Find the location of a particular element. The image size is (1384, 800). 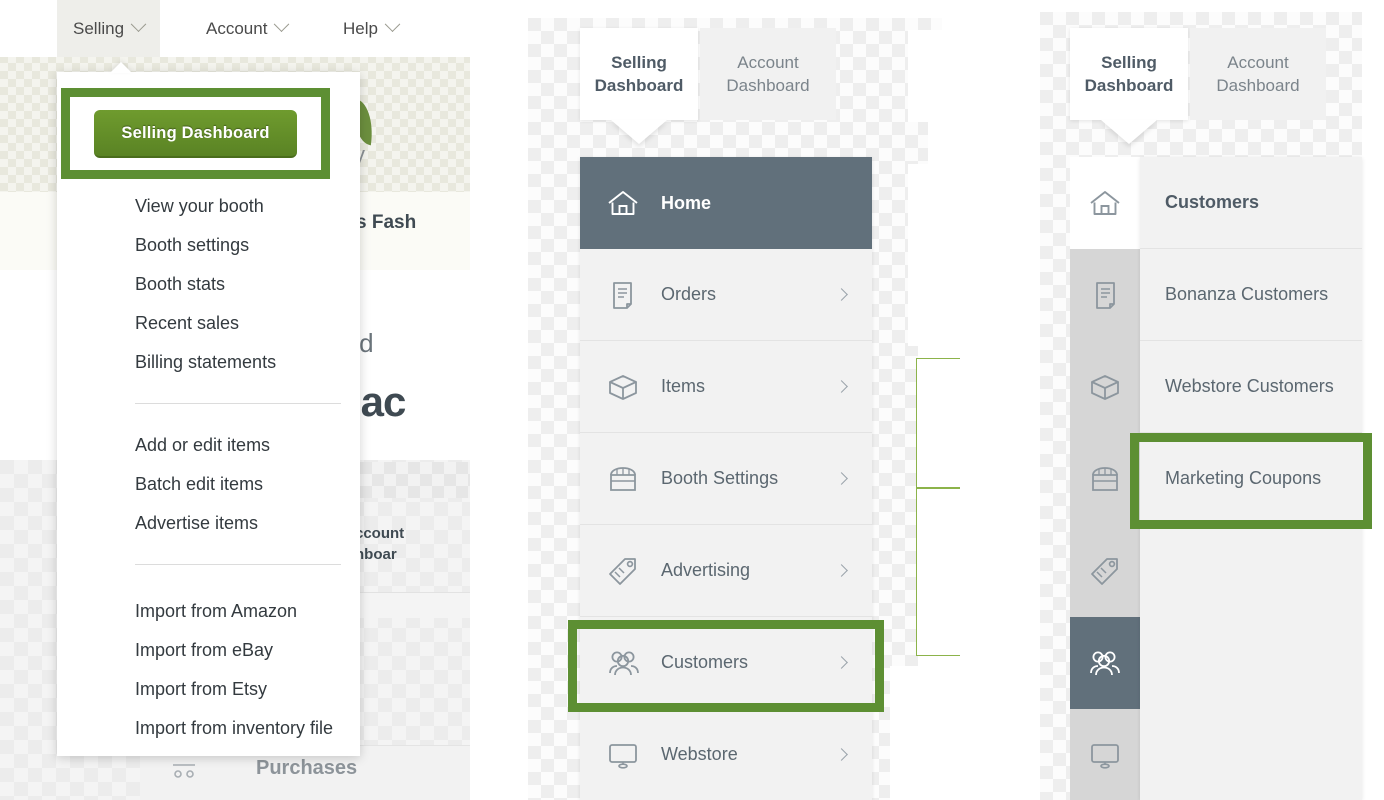

purchases-cart-icon is located at coordinates (185, 770).